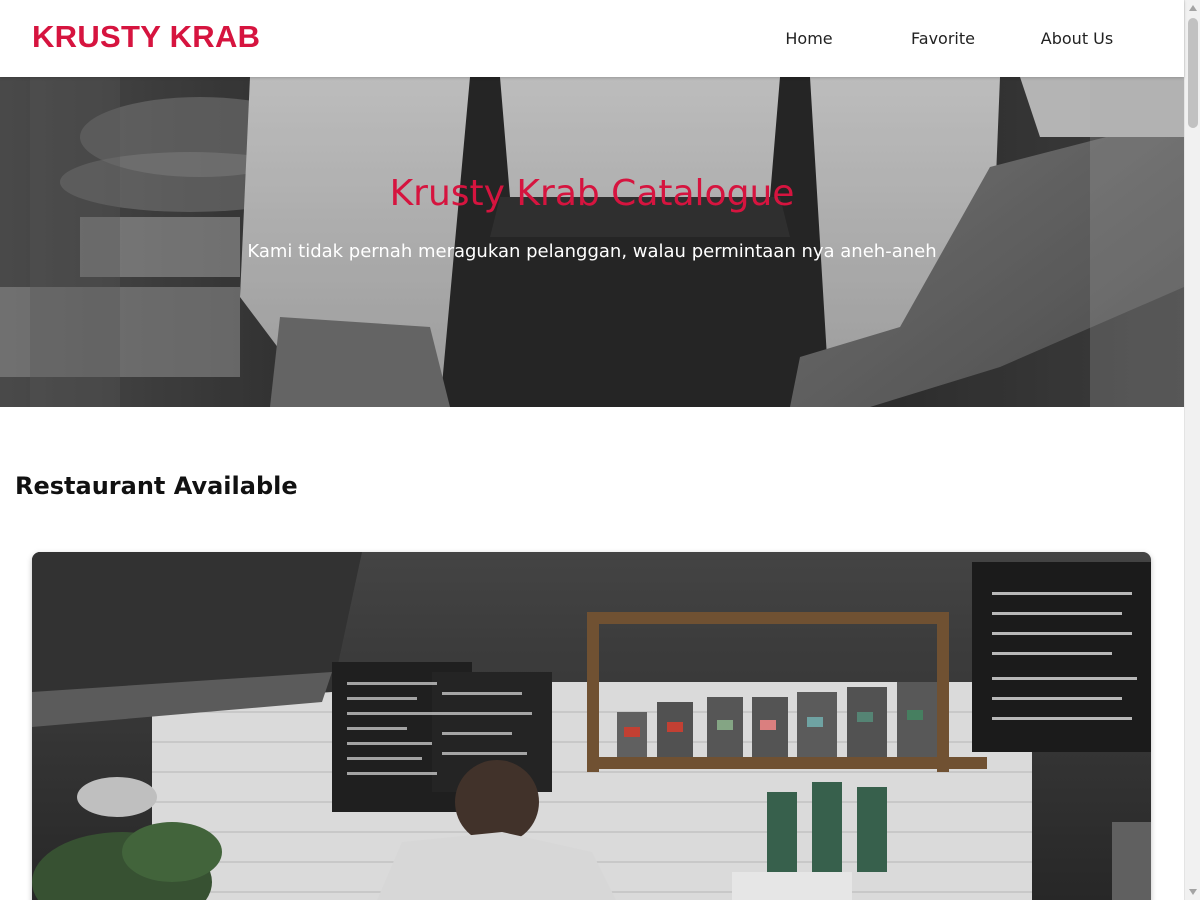 Image resolution: width=1200 pixels, height=900 pixels. Describe the element at coordinates (156, 486) in the screenshot. I see `section-title: Restaurant Available` at that location.